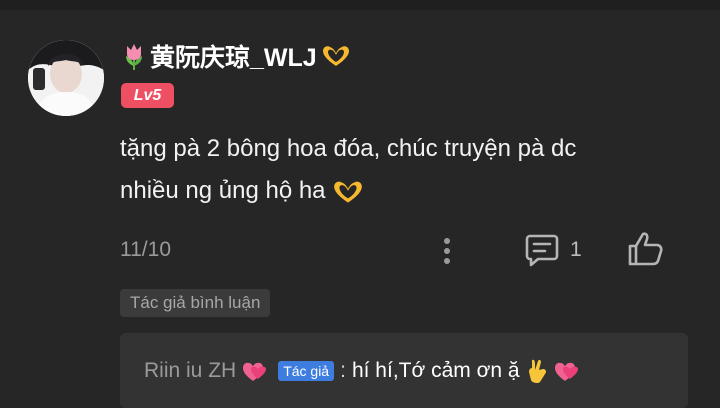  What do you see at coordinates (645, 249) in the screenshot?
I see `thumbs-up-icon` at bounding box center [645, 249].